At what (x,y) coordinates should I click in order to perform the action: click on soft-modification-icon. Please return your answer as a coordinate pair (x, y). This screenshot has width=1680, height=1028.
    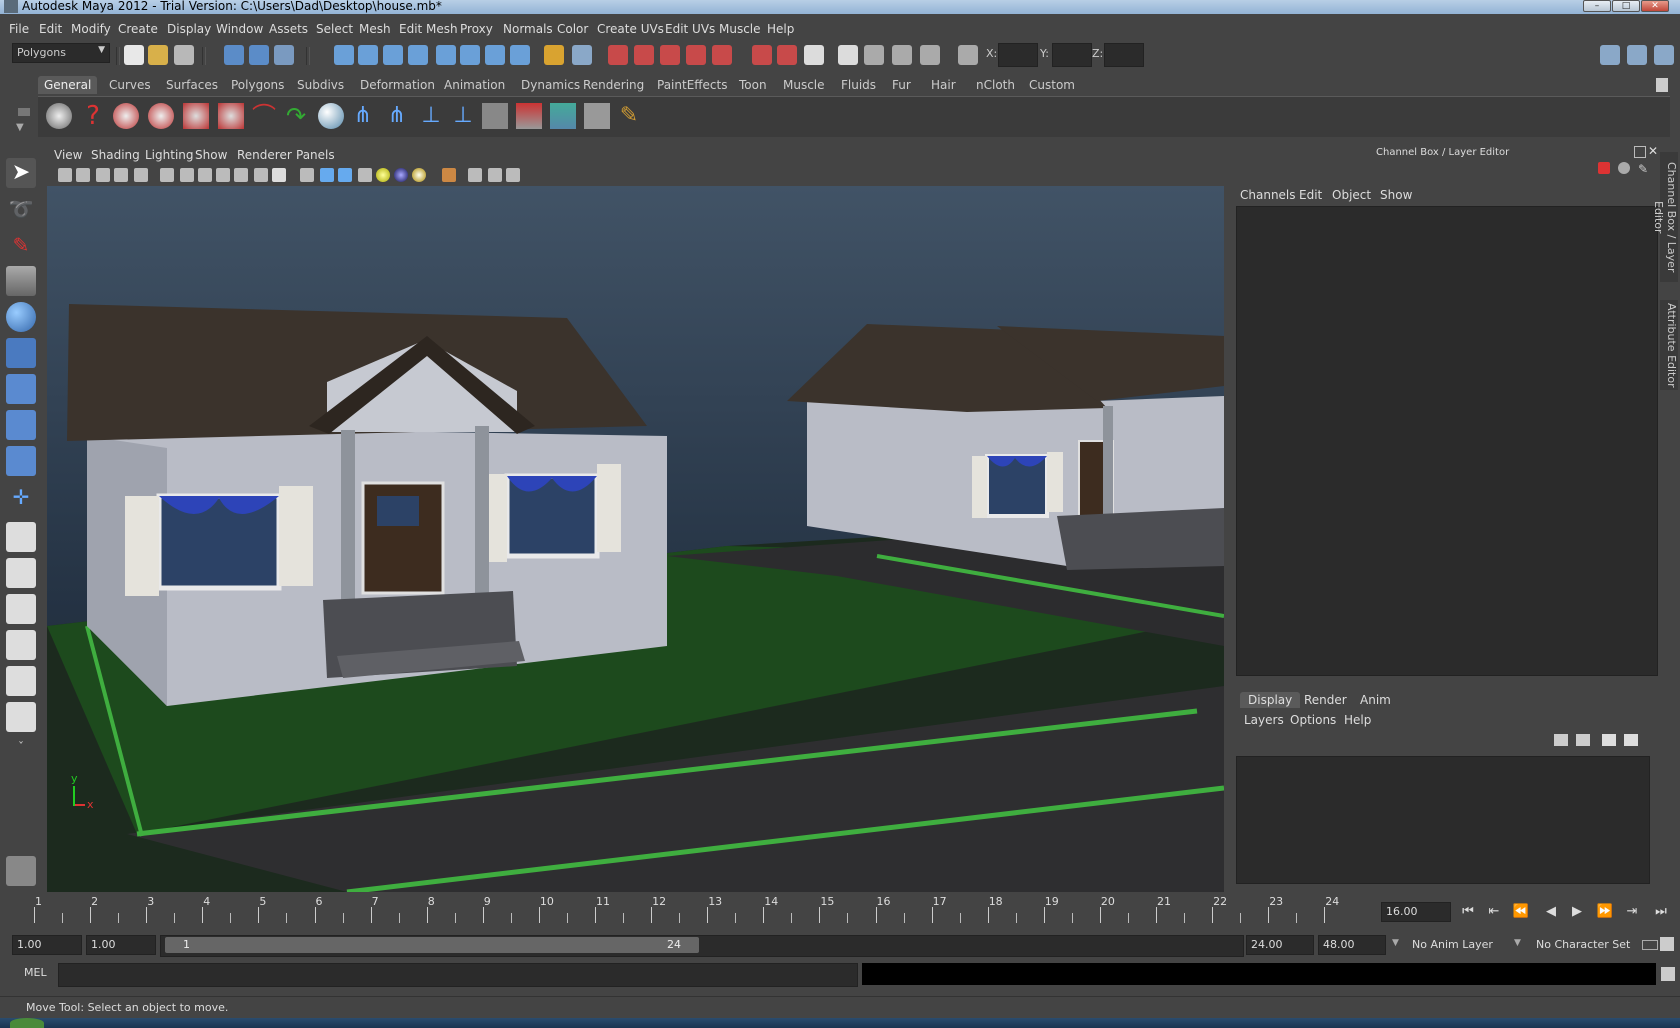
    Looking at the image, I should click on (21, 425).